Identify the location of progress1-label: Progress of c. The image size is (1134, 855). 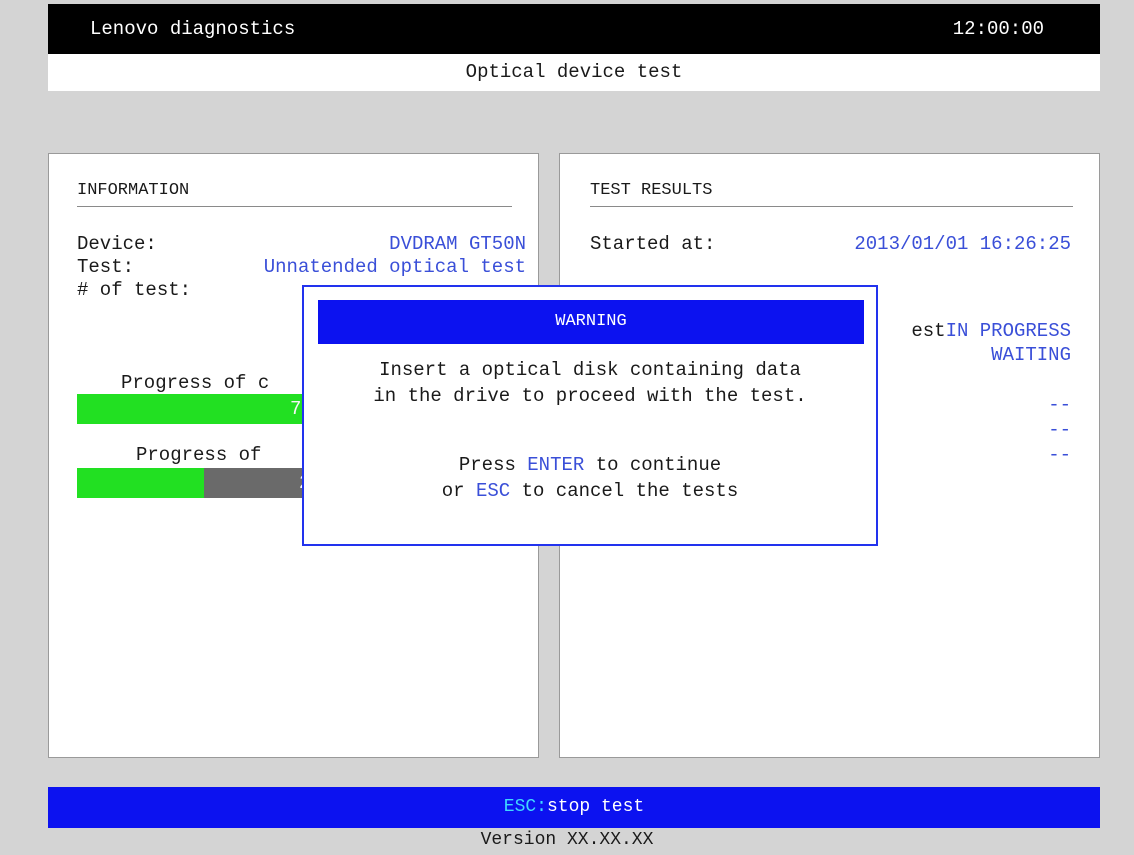
(195, 383).